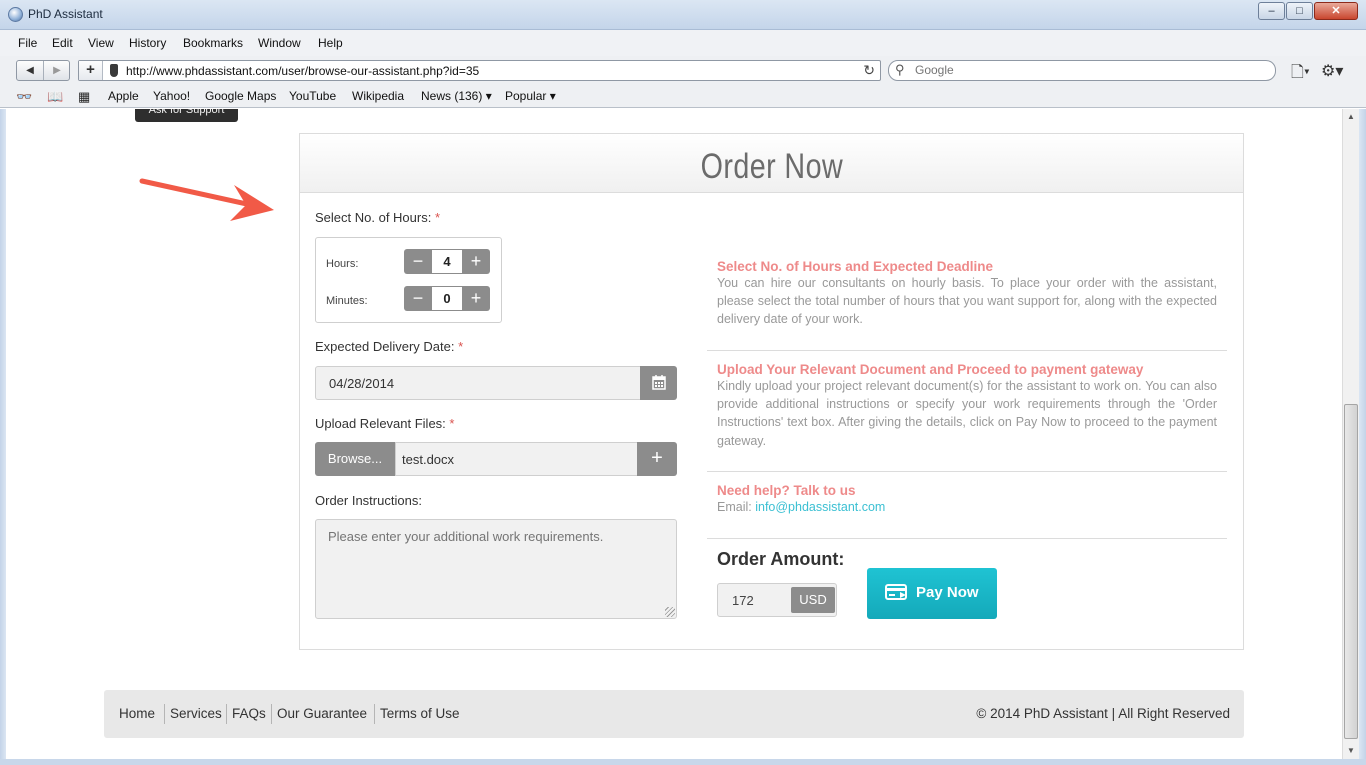 The image size is (1366, 765). I want to click on reading-list-icon: 👓, so click(24, 97).